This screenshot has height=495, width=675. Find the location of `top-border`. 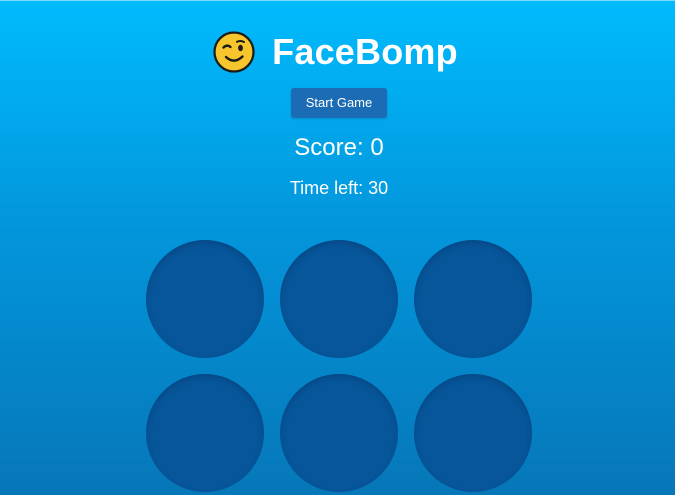

top-border is located at coordinates (337, 0).